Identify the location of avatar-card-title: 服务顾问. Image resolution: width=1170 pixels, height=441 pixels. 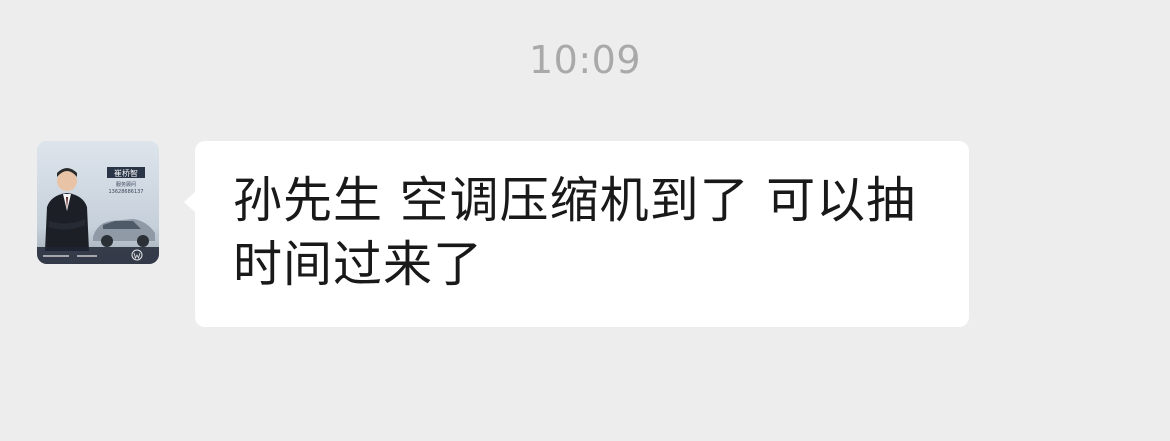
(126, 184).